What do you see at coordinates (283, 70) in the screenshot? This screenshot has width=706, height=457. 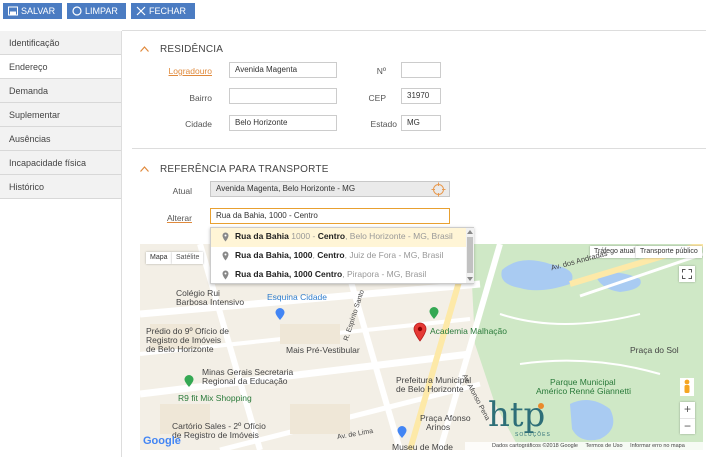 I see `logradouro-input: Avenida Magenta` at bounding box center [283, 70].